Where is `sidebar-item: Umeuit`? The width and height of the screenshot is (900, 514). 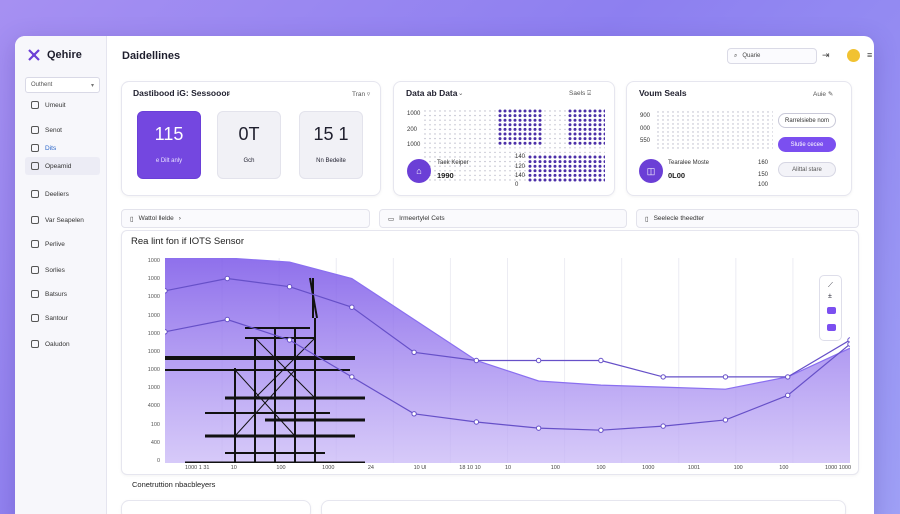 sidebar-item: Umeuit is located at coordinates (62, 105).